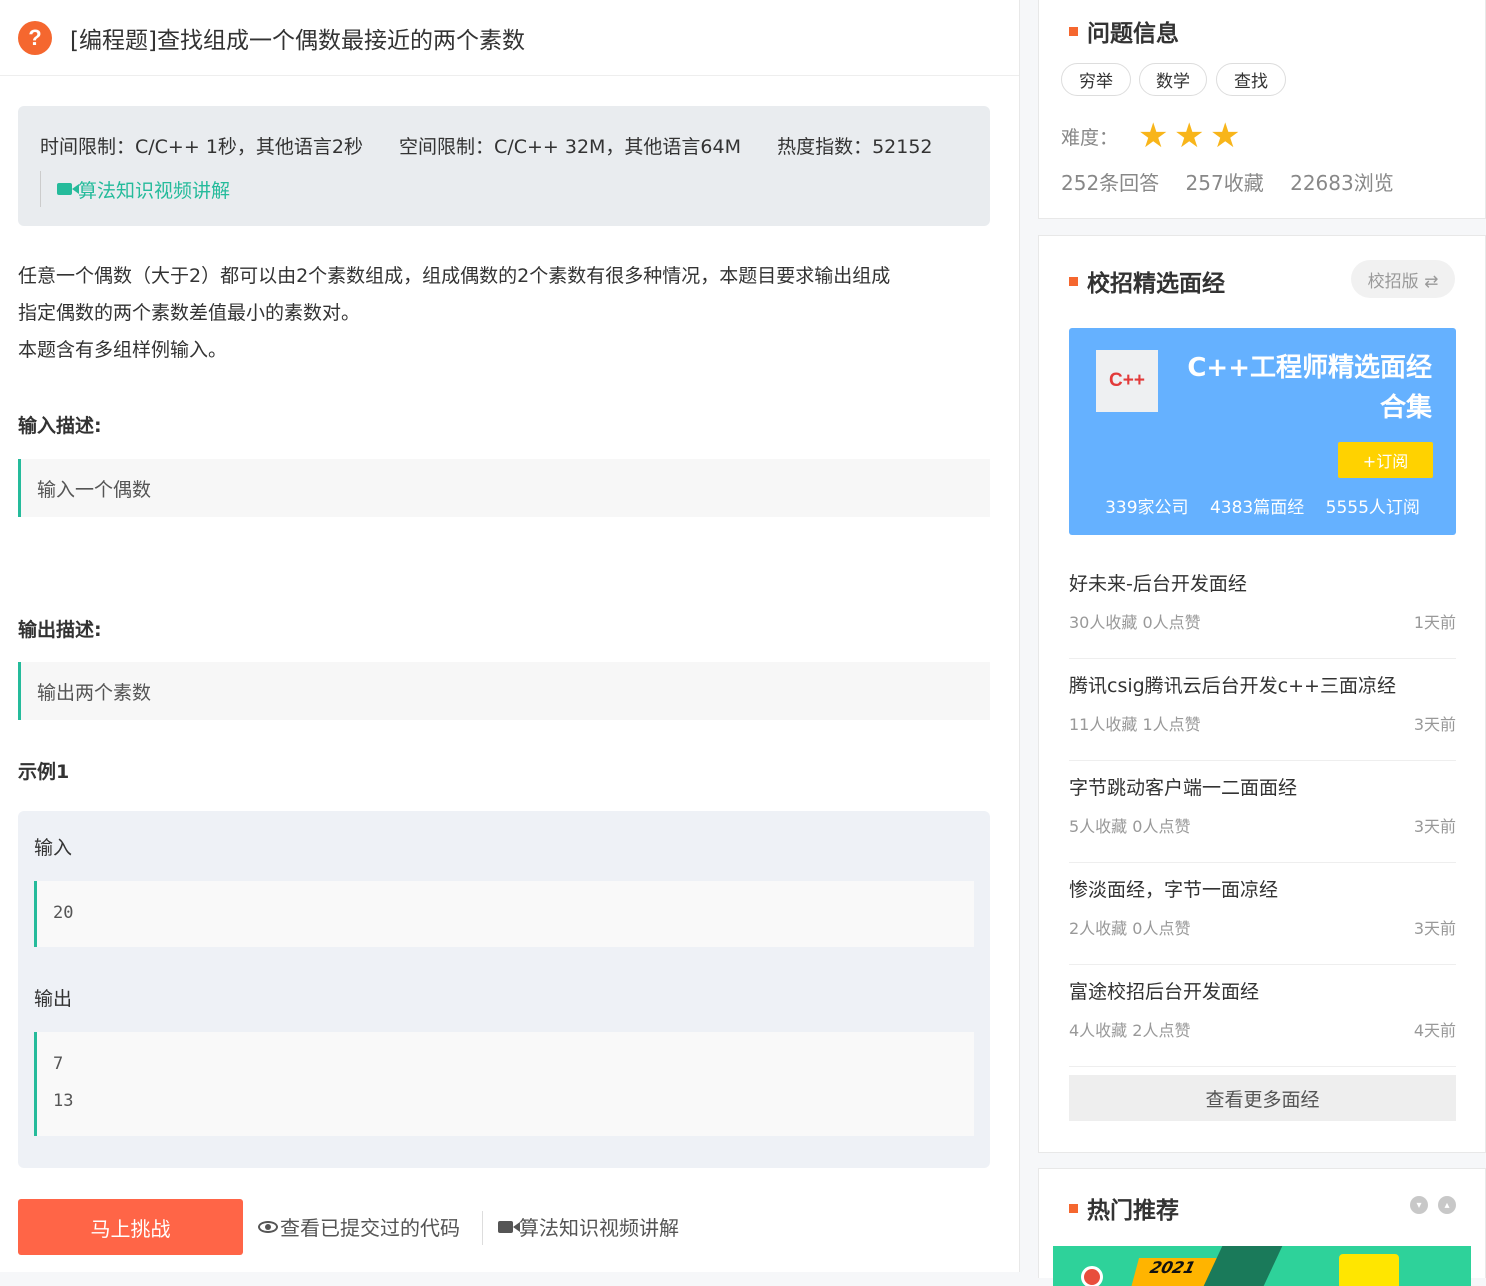 The width and height of the screenshot is (1486, 1286). Describe the element at coordinates (1251, 79) in the screenshot. I see `tag: 查找` at that location.